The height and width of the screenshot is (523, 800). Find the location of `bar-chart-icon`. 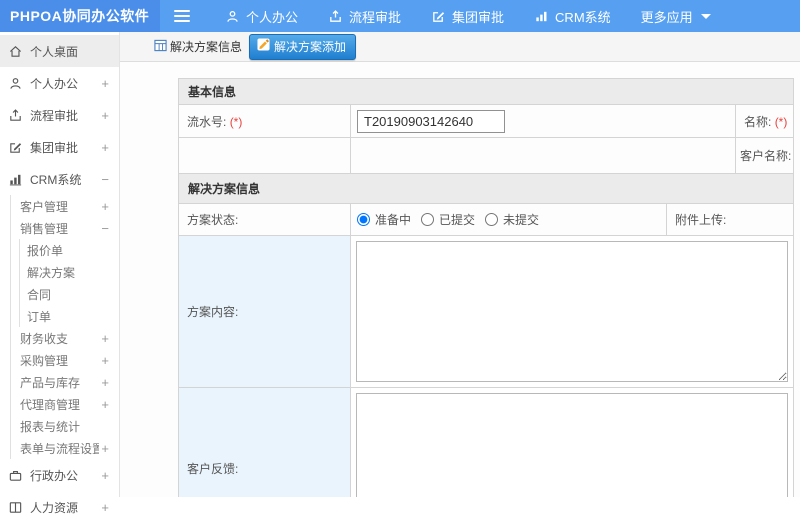

bar-chart-icon is located at coordinates (541, 16).